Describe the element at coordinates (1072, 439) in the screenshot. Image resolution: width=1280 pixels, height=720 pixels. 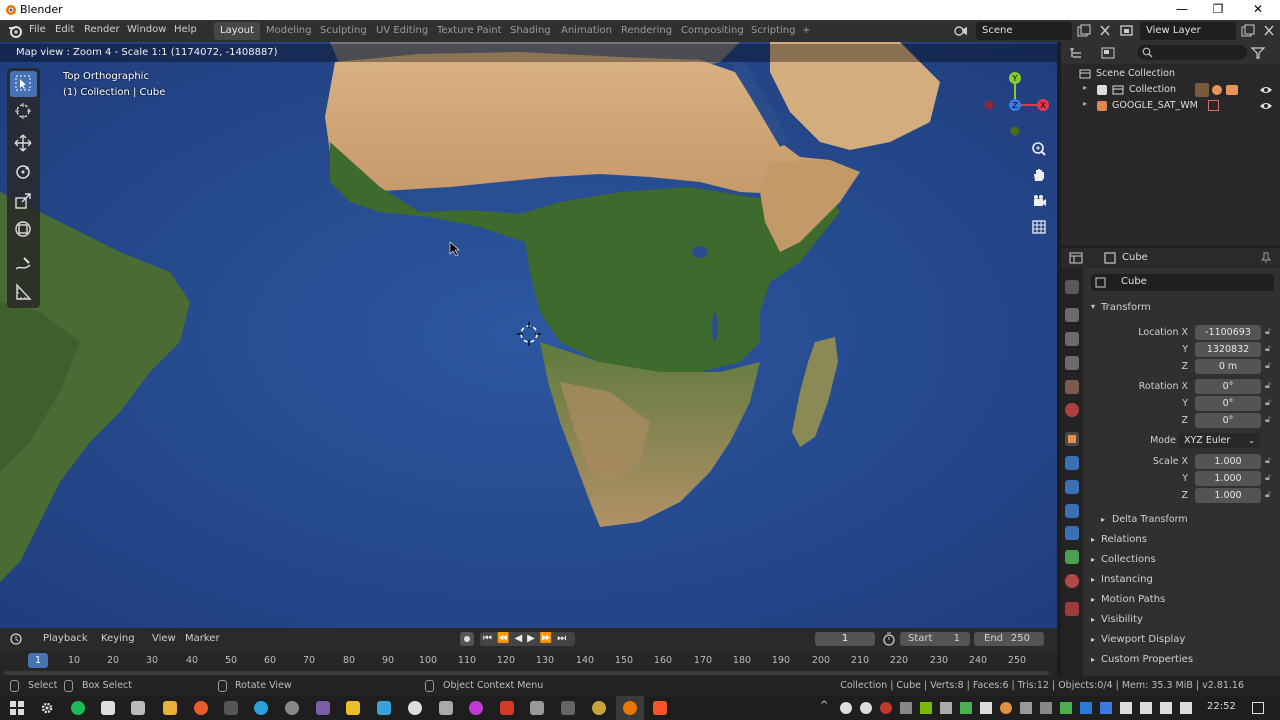
I see `object-tab-icon` at that location.